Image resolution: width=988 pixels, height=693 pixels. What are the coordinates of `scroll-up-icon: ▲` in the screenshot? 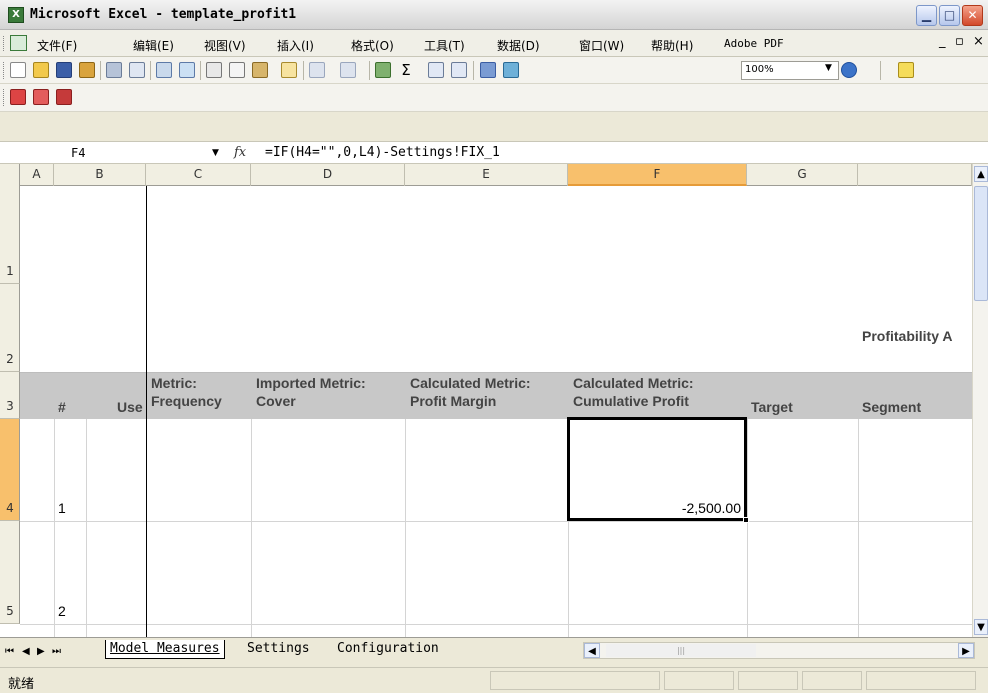 It's located at (981, 174).